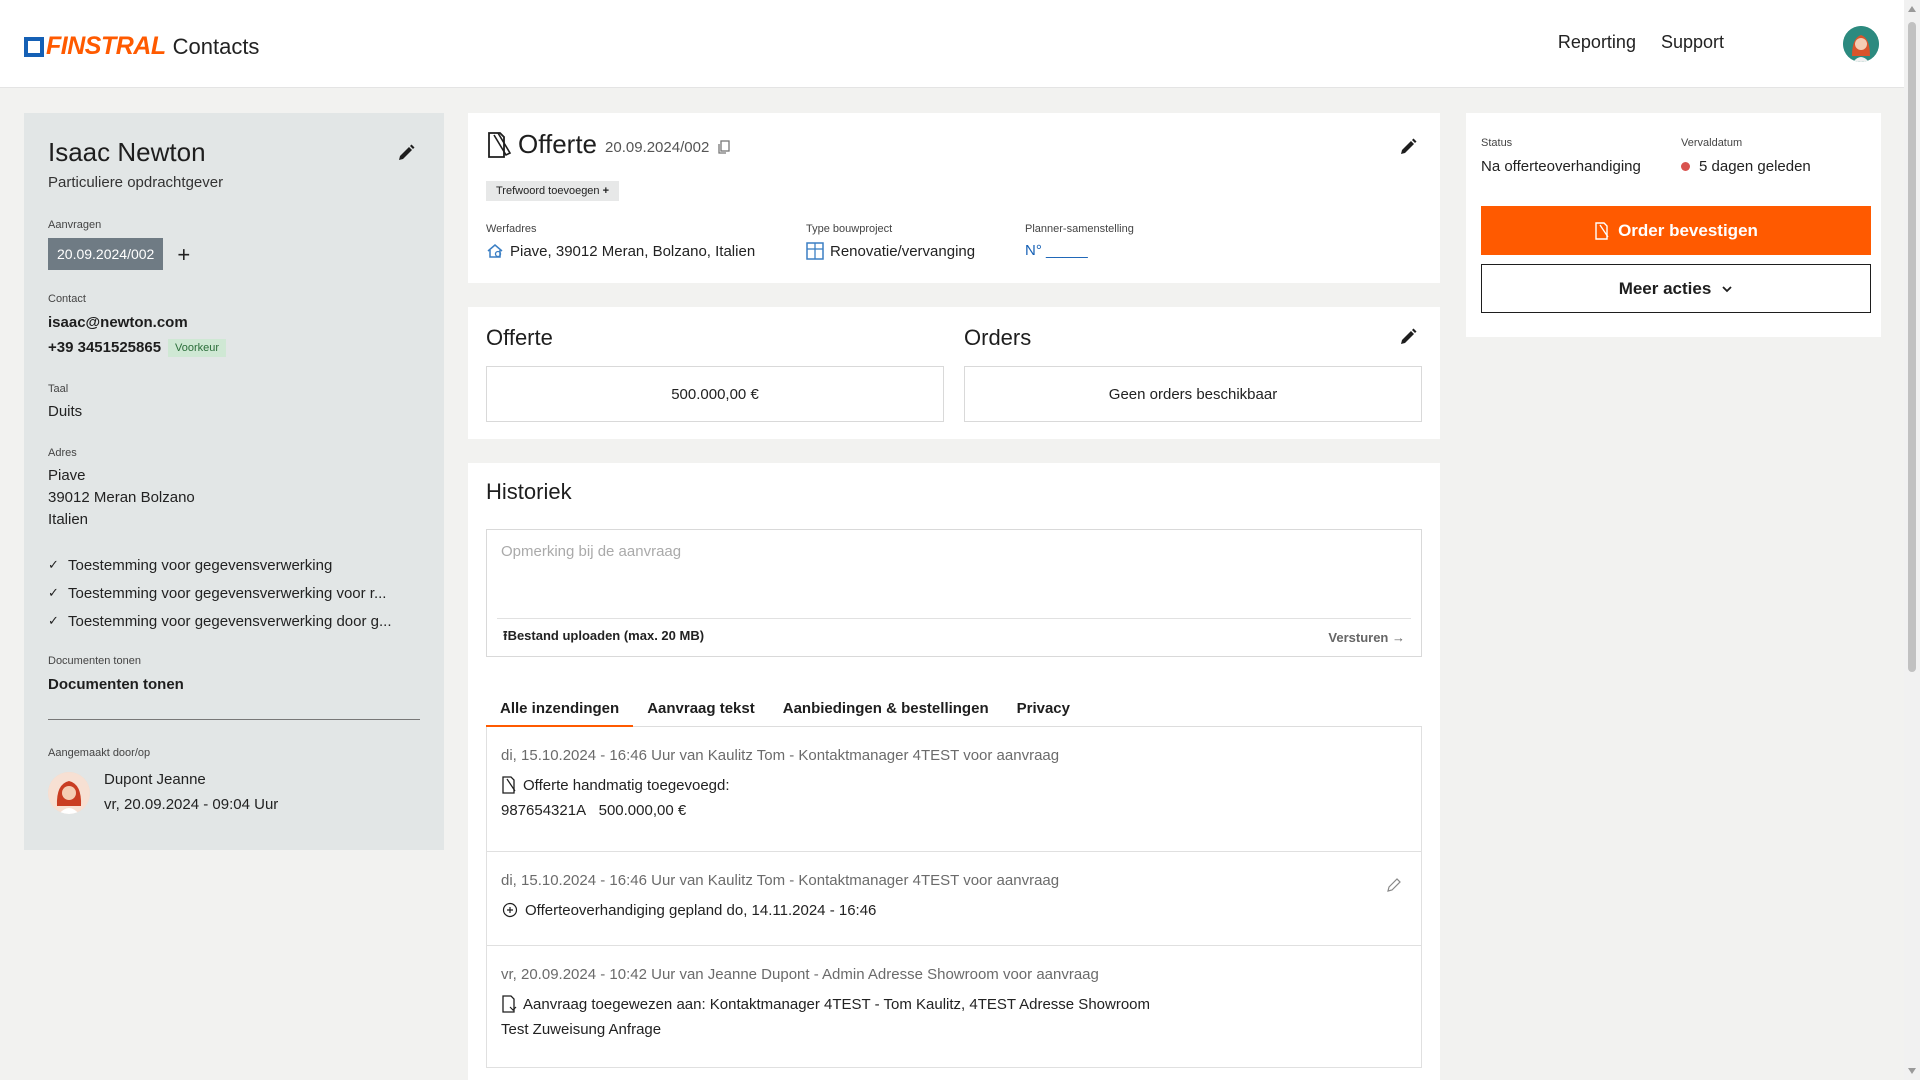 This screenshot has width=1920, height=1080. I want to click on creator-avatar, so click(69, 792).